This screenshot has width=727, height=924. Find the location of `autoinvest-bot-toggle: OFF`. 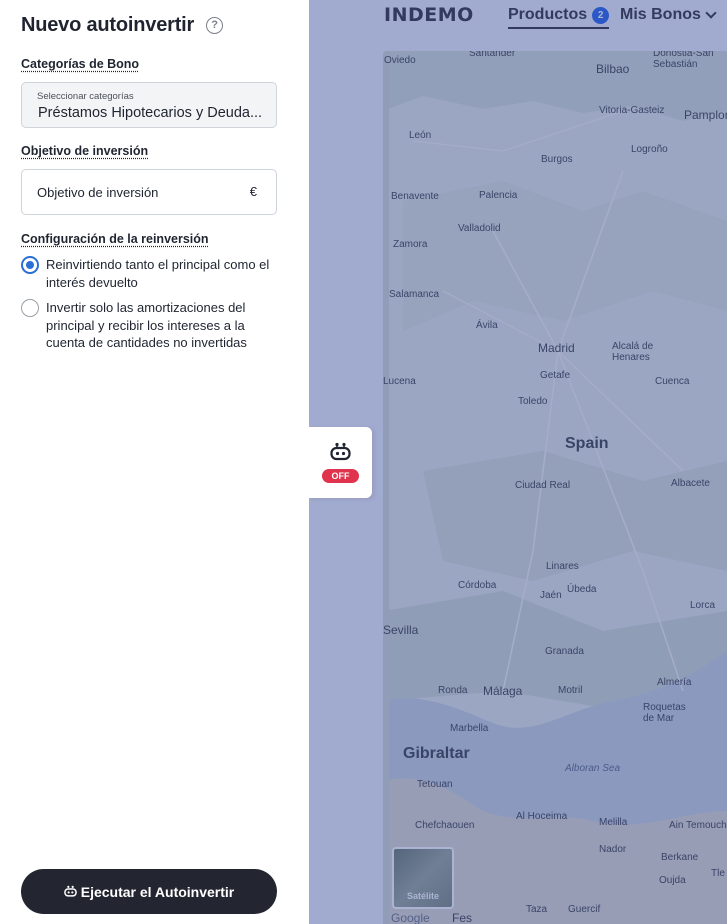

autoinvest-bot-toggle: OFF is located at coordinates (340, 462).